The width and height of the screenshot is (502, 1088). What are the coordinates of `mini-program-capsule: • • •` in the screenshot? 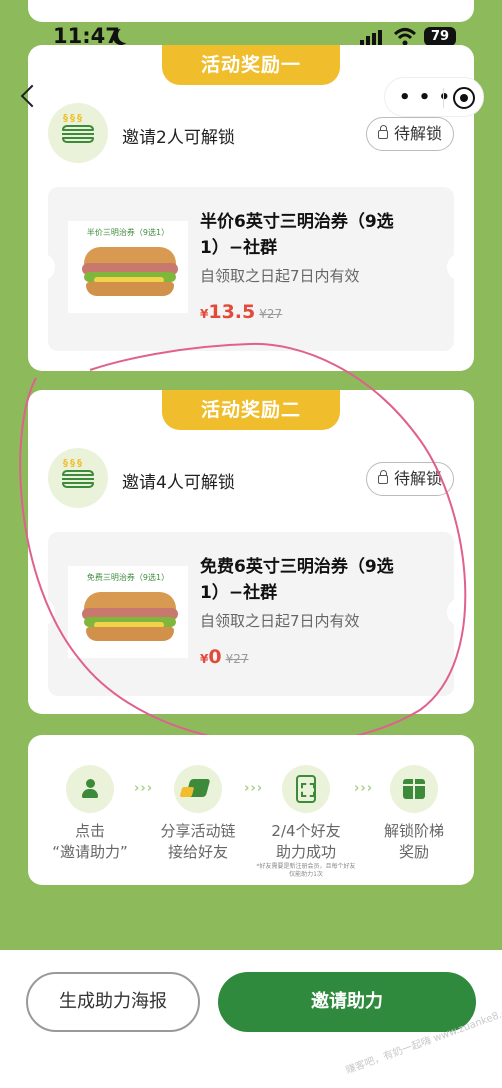 It's located at (434, 97).